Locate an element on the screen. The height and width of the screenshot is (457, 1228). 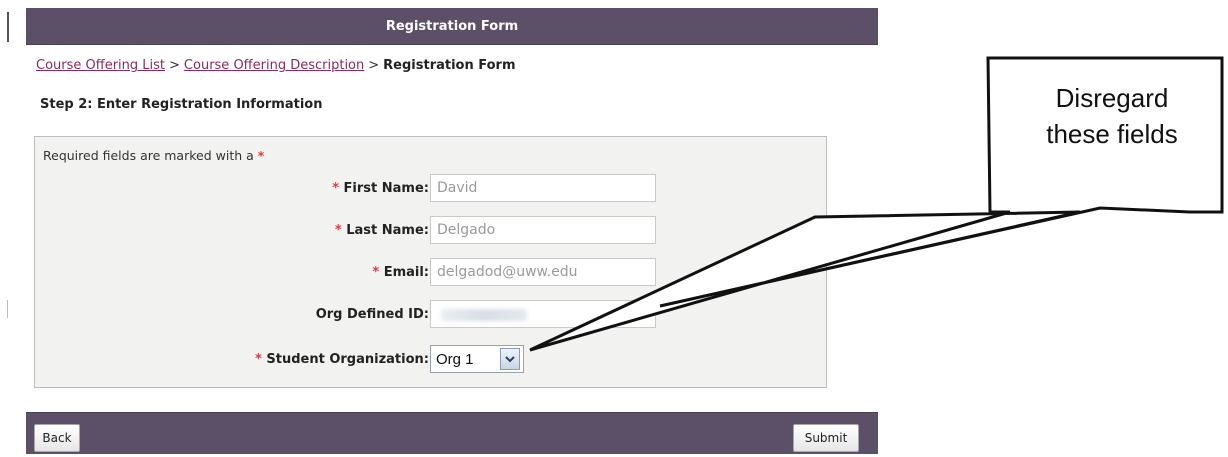
callout-text: Disregard these fields is located at coordinates (1112, 116).